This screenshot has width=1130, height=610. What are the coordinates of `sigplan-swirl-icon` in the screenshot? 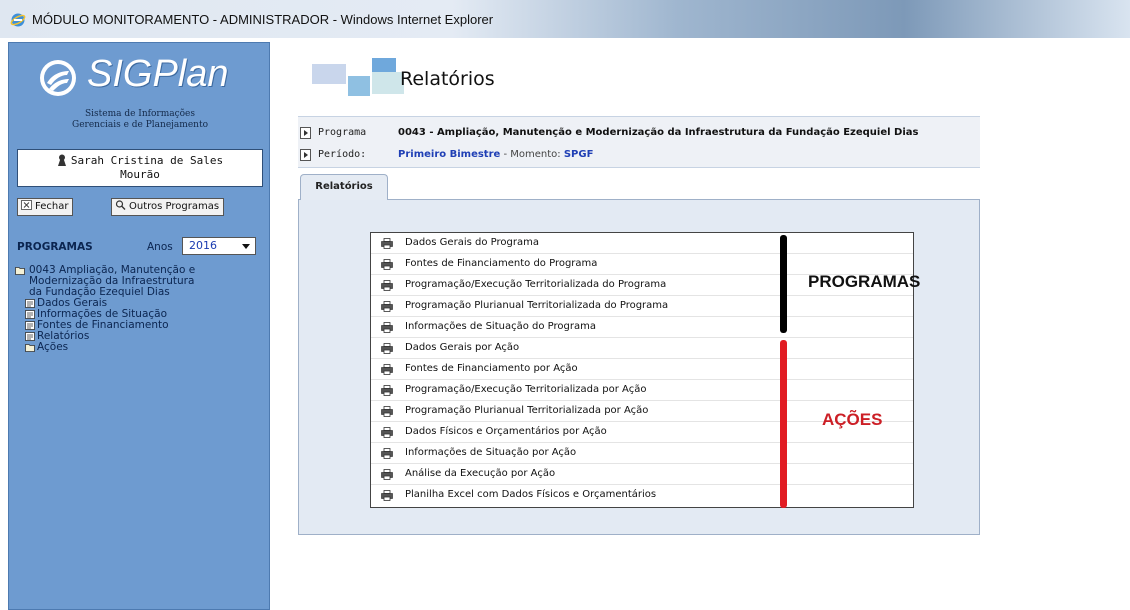 It's located at (58, 78).